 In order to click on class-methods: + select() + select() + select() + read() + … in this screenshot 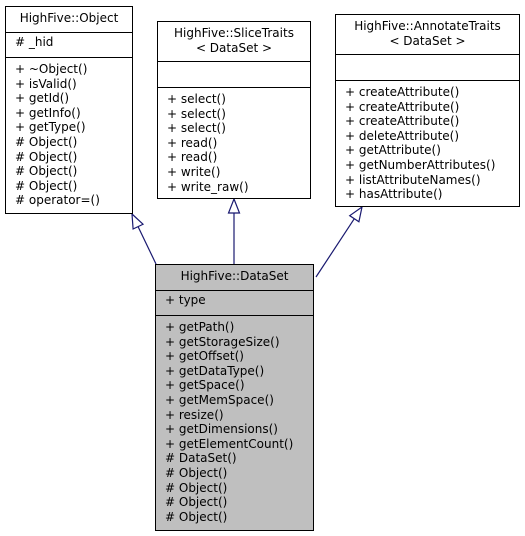, I will do `click(234, 141)`.